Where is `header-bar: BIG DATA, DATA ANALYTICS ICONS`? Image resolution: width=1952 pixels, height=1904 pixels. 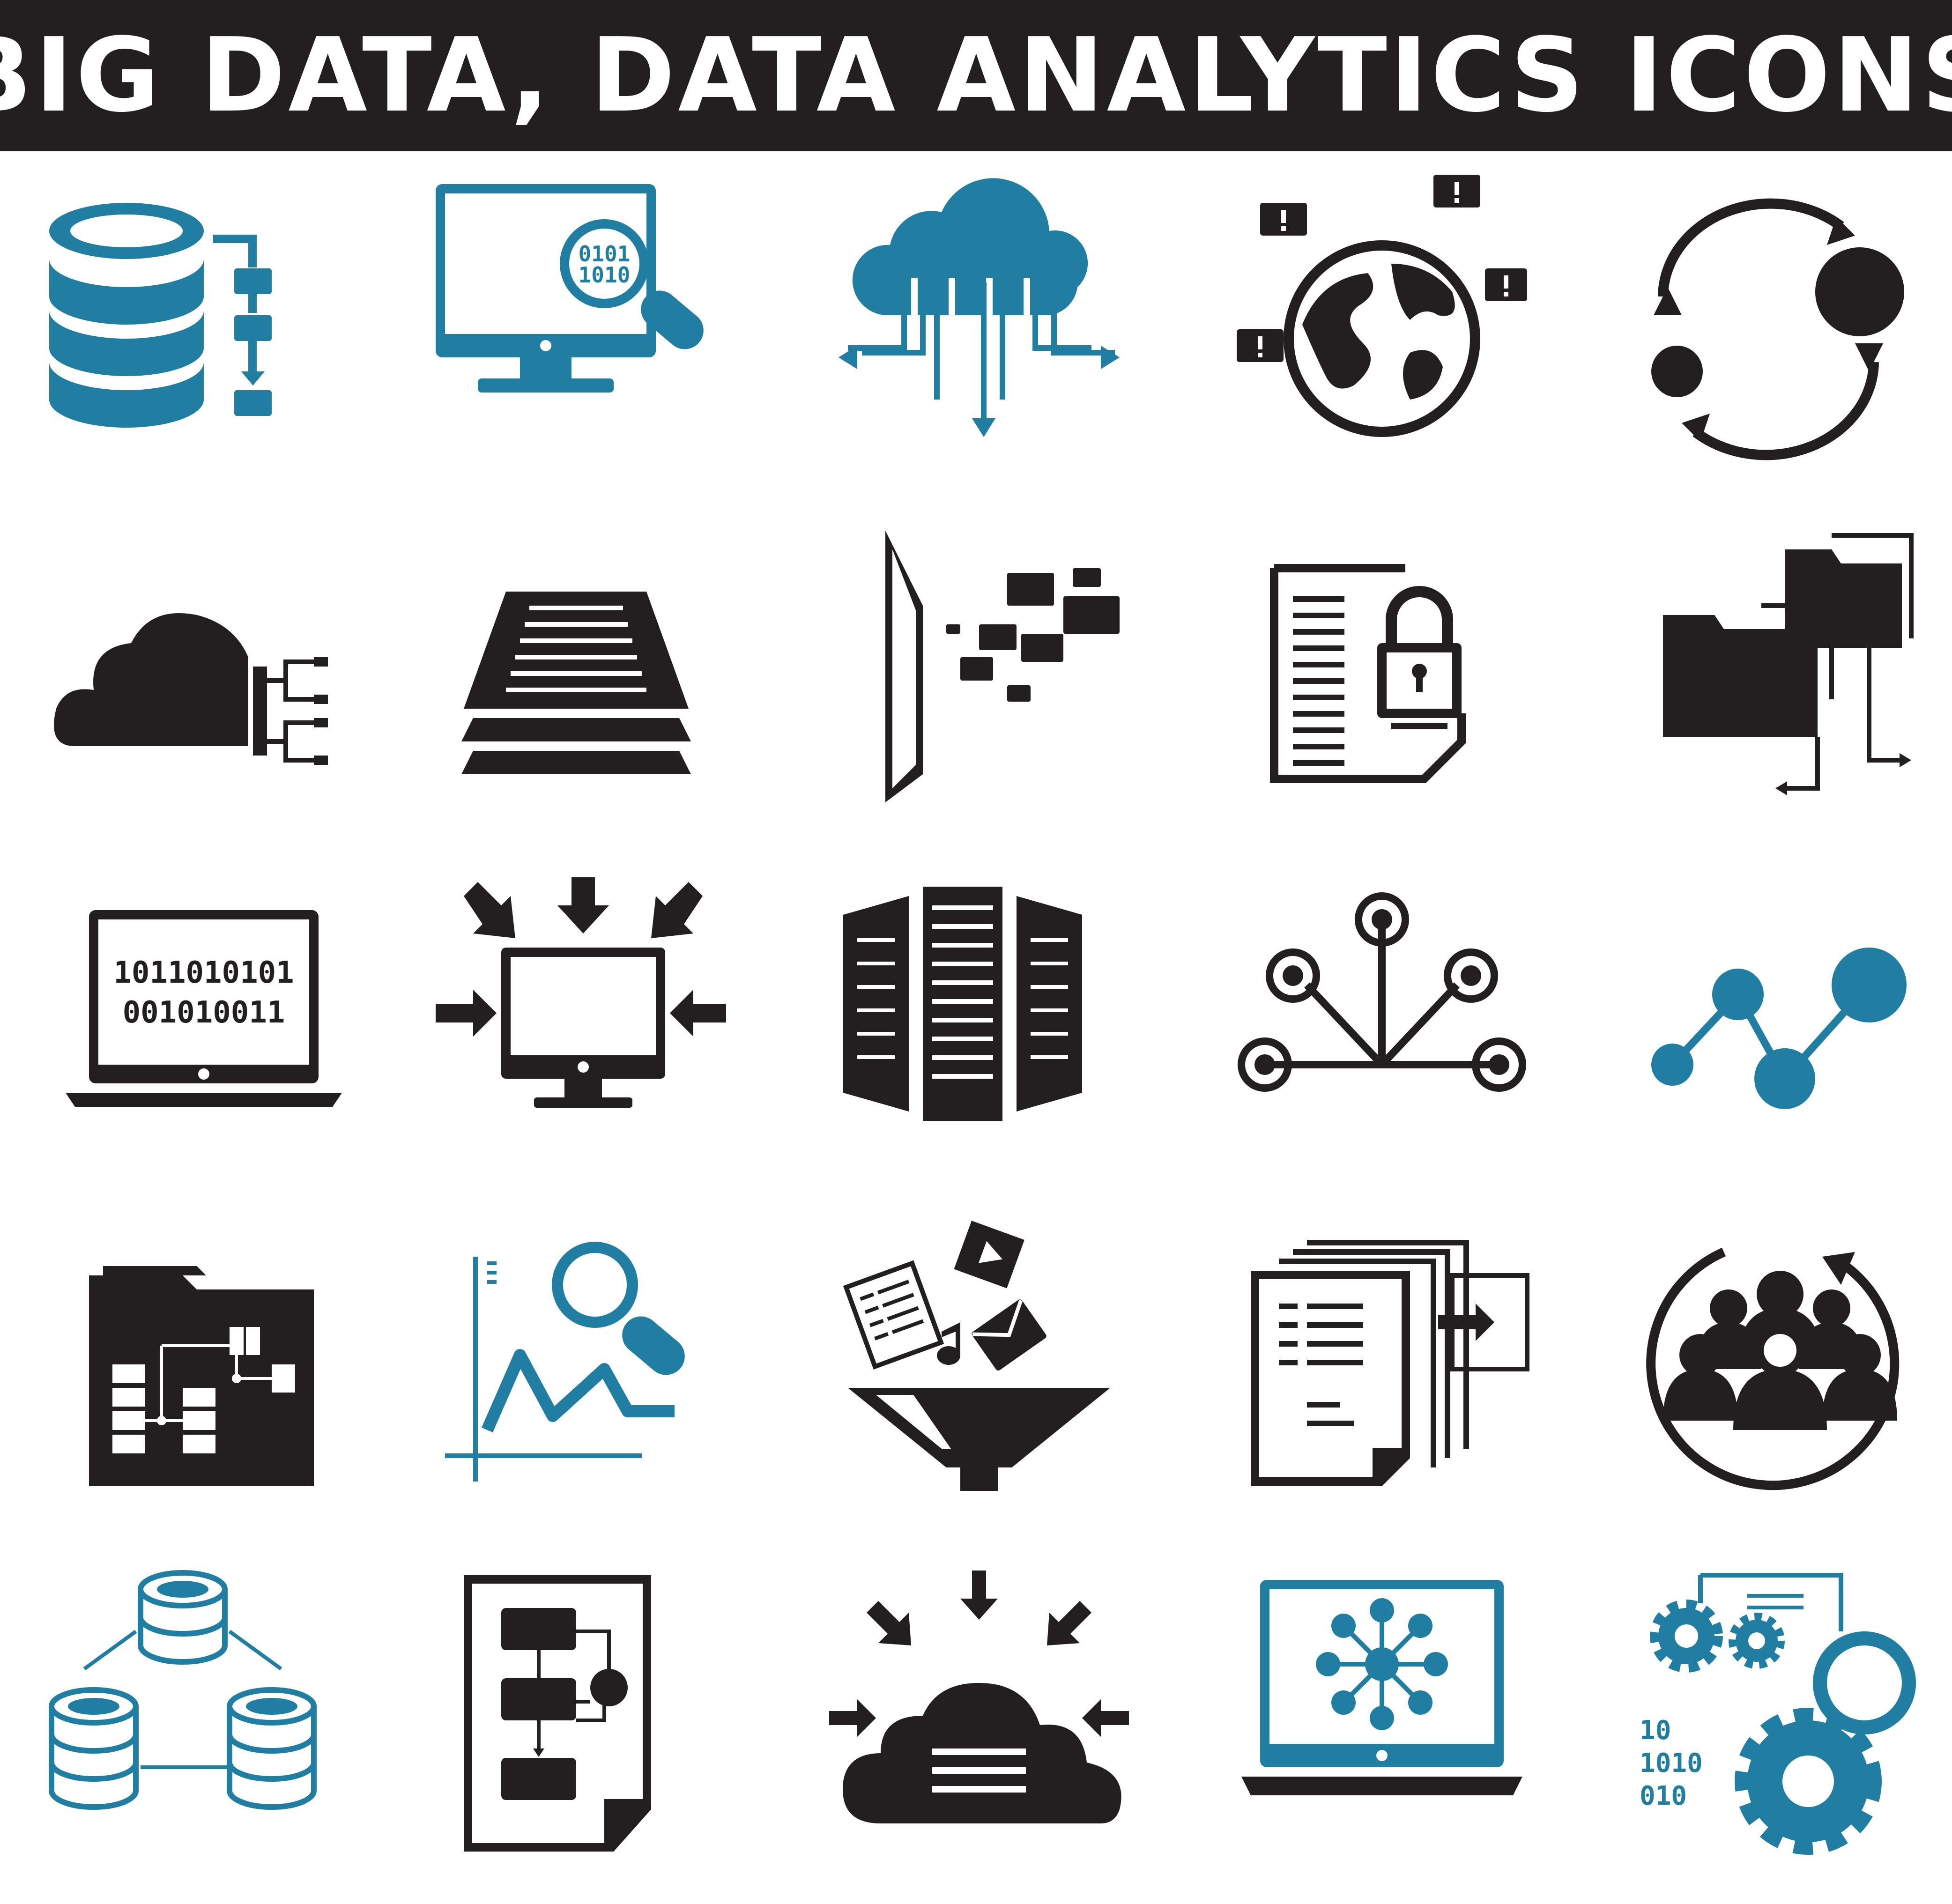 header-bar: BIG DATA, DATA ANALYTICS ICONS is located at coordinates (976, 75).